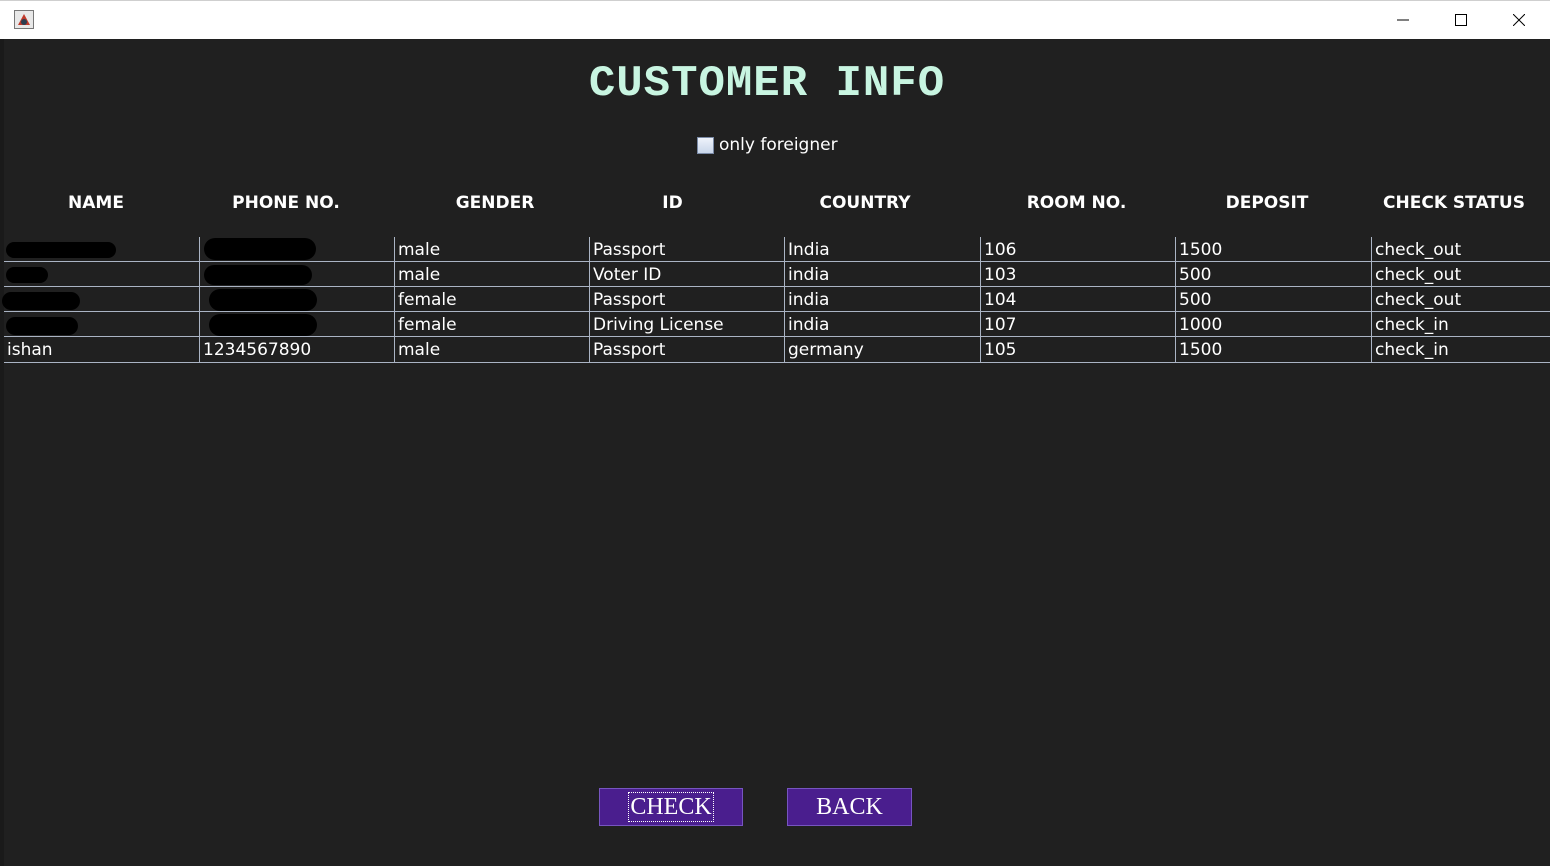 This screenshot has height=866, width=1550. What do you see at coordinates (257, 350) in the screenshot?
I see `cell-phone: 1234567890` at bounding box center [257, 350].